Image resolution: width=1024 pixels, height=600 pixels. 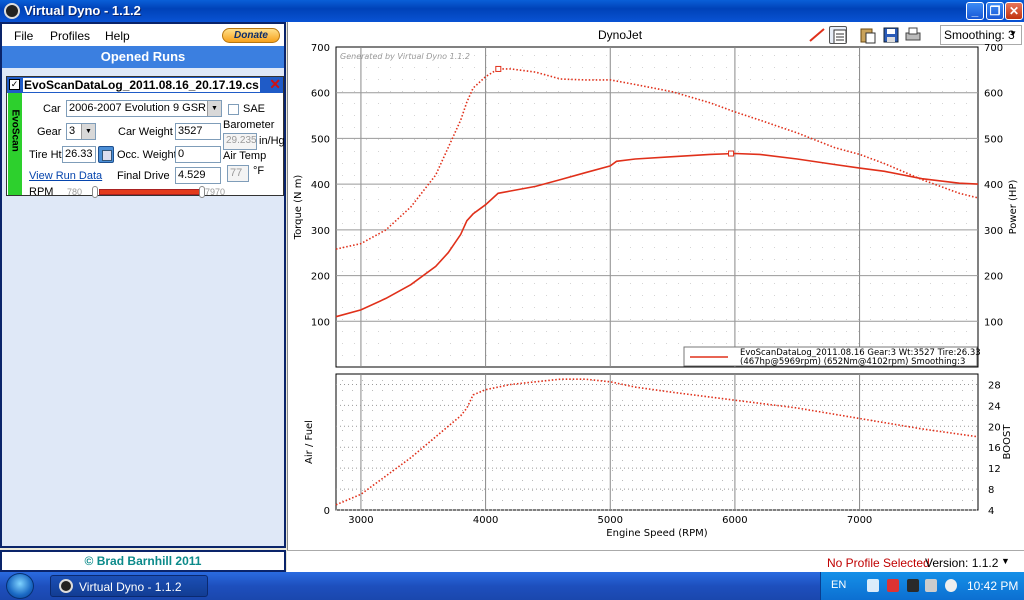 I want to click on view-run-data-link: View Run Data, so click(x=65, y=176).